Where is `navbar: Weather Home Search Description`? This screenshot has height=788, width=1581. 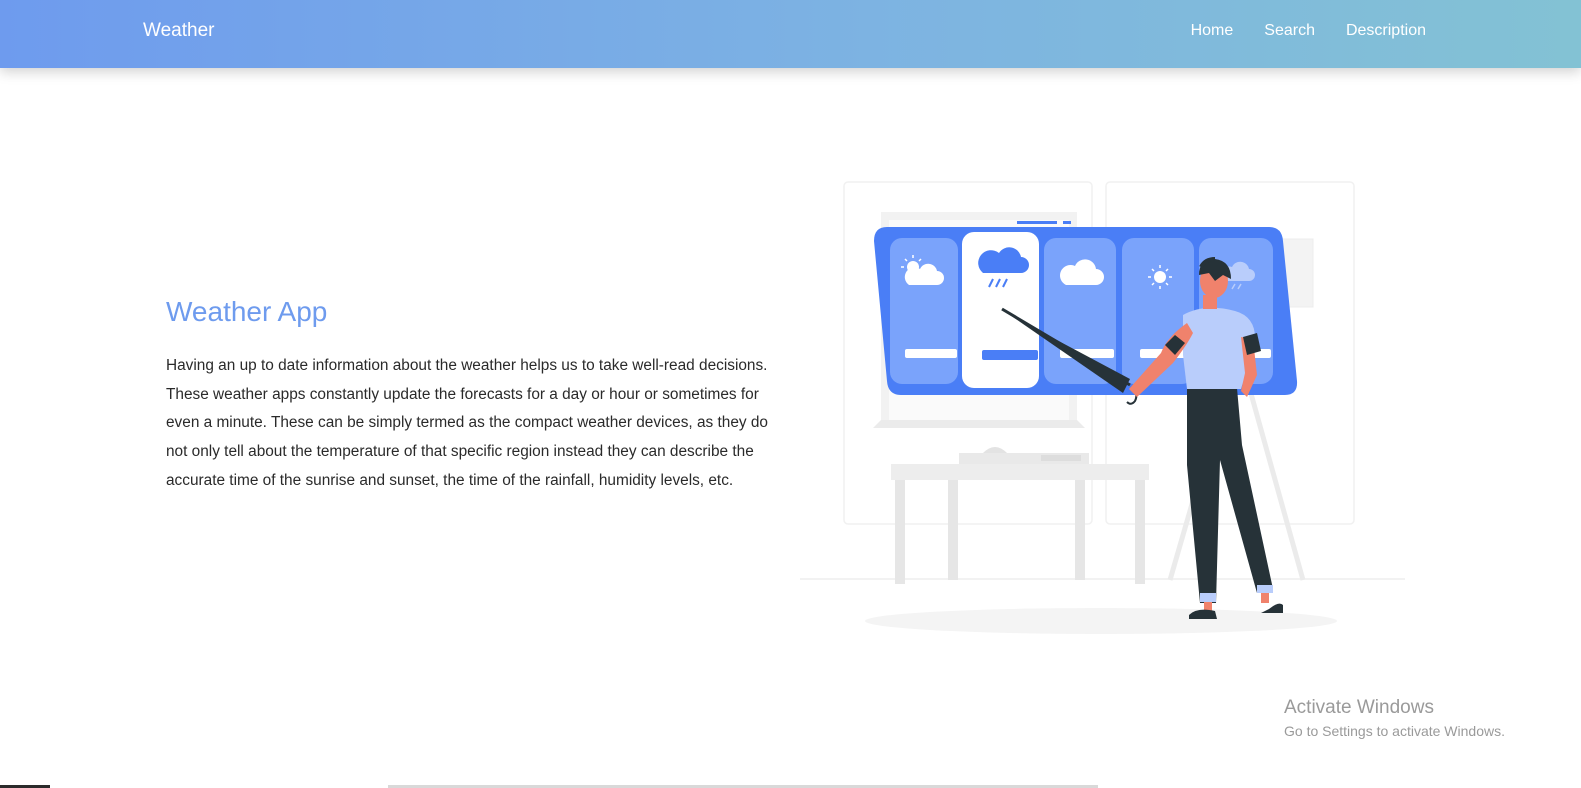
navbar: Weather Home Search Description is located at coordinates (790, 34).